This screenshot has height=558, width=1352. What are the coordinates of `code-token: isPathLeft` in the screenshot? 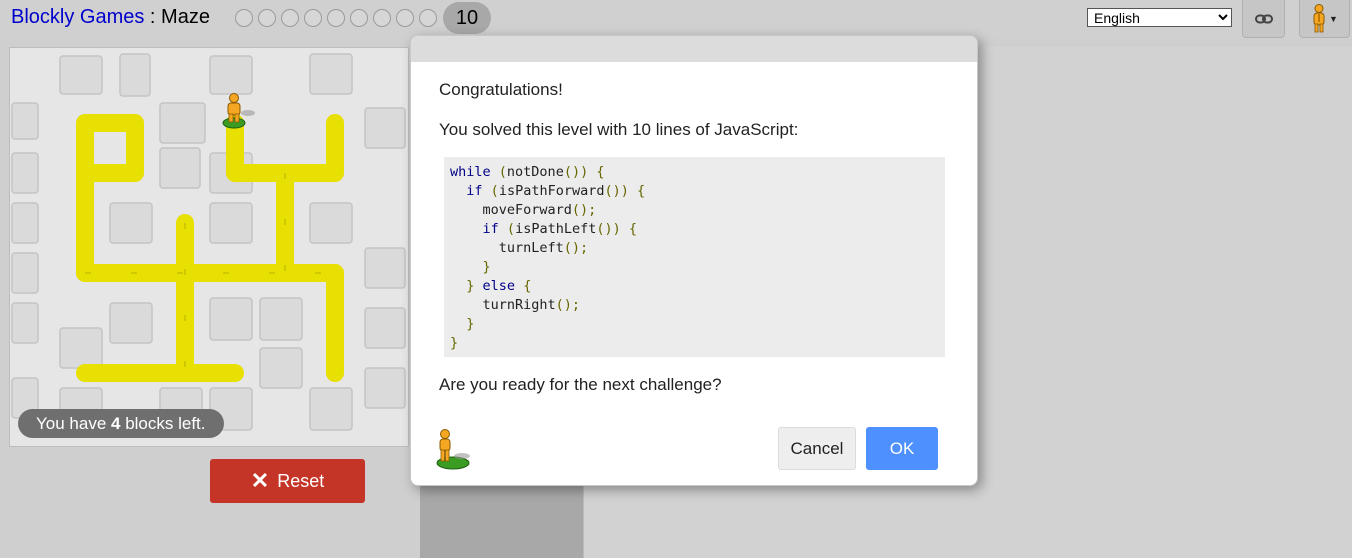 It's located at (556, 229).